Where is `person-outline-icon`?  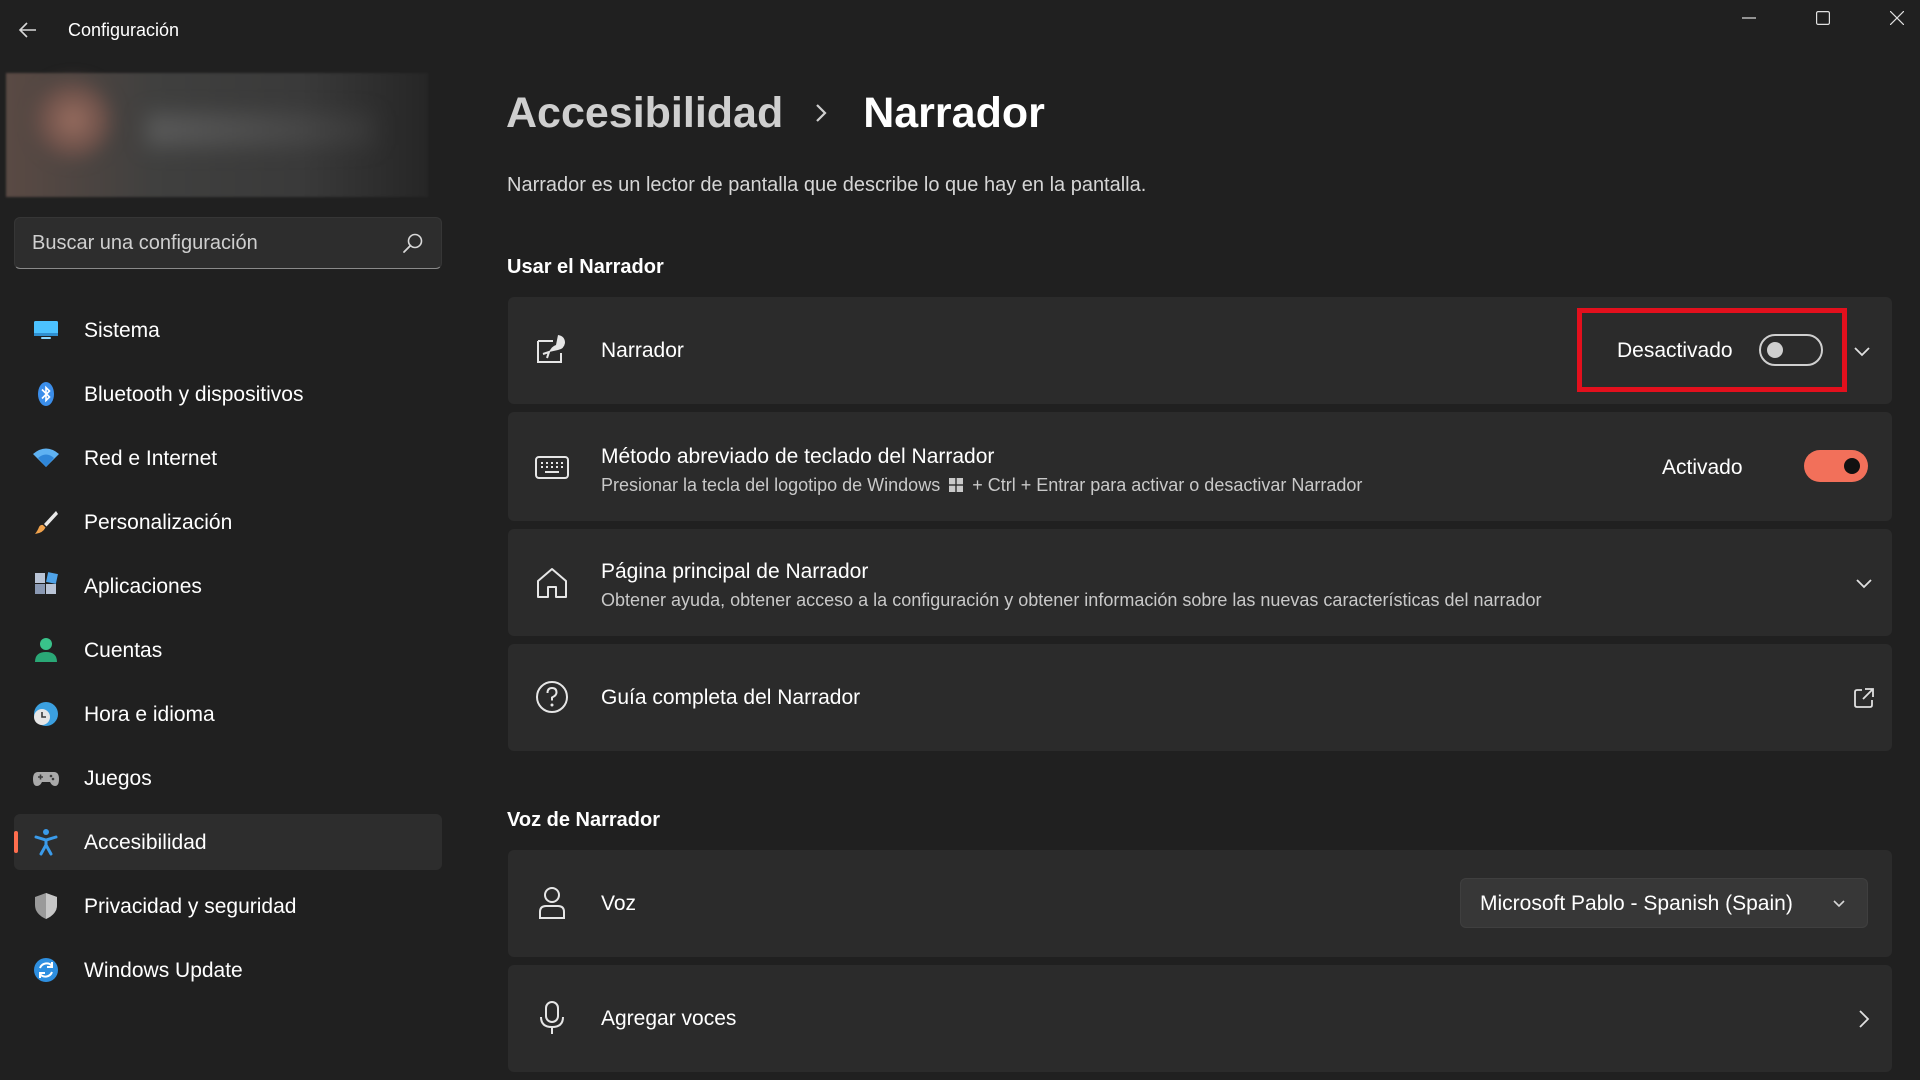 person-outline-icon is located at coordinates (552, 903).